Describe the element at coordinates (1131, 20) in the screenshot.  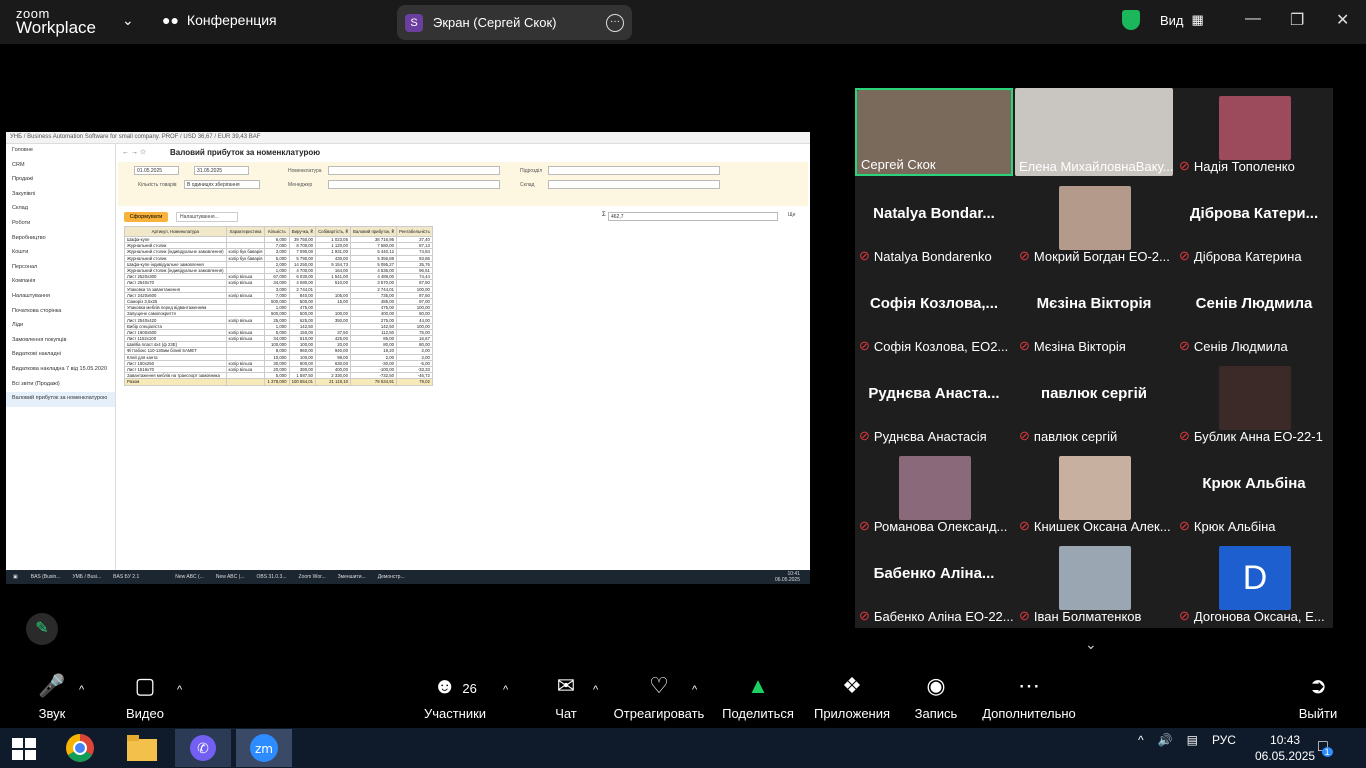
I see `security-shield-icon` at that location.